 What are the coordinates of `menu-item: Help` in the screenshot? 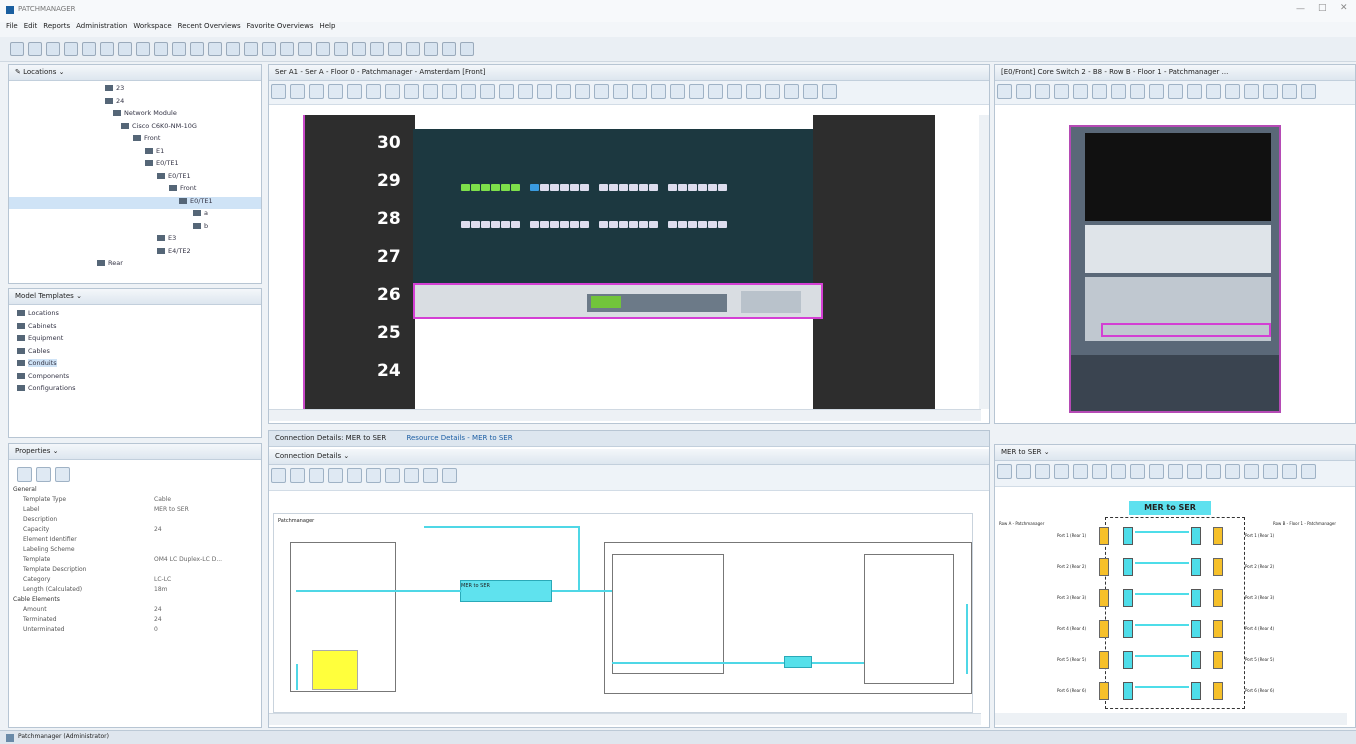 It's located at (327, 26).